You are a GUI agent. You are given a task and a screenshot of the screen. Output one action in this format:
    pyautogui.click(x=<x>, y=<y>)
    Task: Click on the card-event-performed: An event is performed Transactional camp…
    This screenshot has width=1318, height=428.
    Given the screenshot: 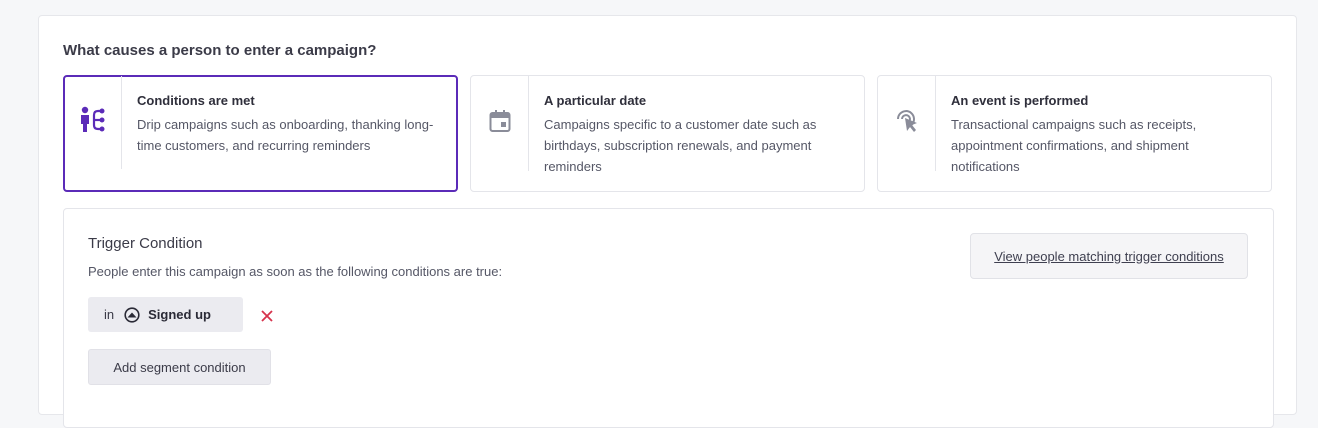 What is the action you would take?
    pyautogui.click(x=1074, y=133)
    